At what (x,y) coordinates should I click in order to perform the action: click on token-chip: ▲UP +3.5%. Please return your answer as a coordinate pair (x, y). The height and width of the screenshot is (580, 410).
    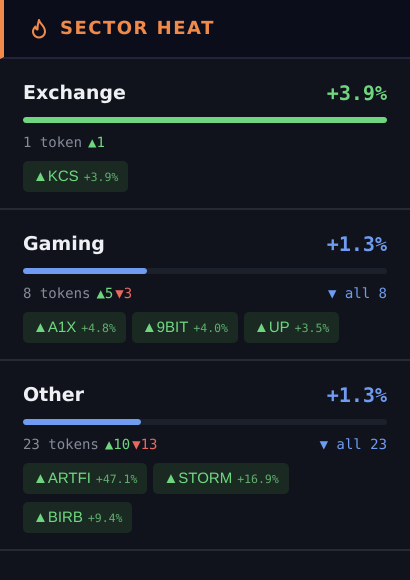
    Looking at the image, I should click on (292, 327).